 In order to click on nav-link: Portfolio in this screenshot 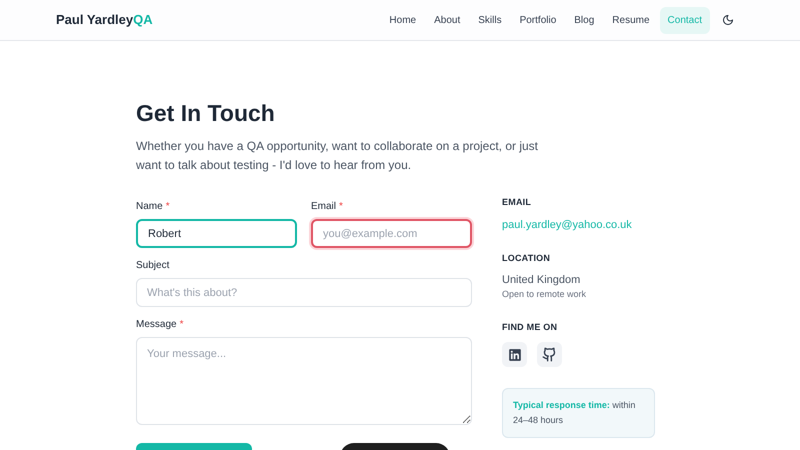, I will do `click(538, 20)`.